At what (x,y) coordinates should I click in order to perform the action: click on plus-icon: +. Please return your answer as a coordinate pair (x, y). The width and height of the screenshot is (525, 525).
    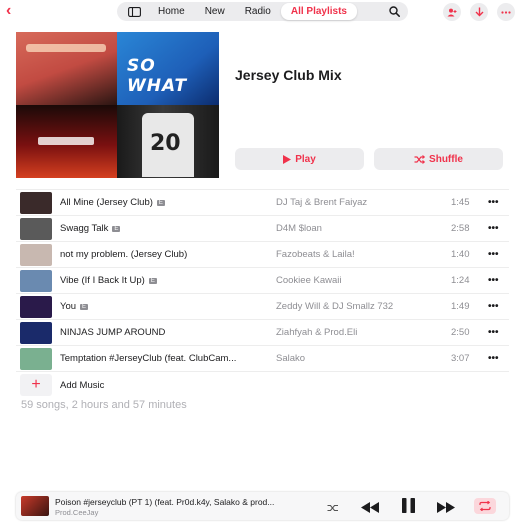
    Looking at the image, I should click on (36, 385).